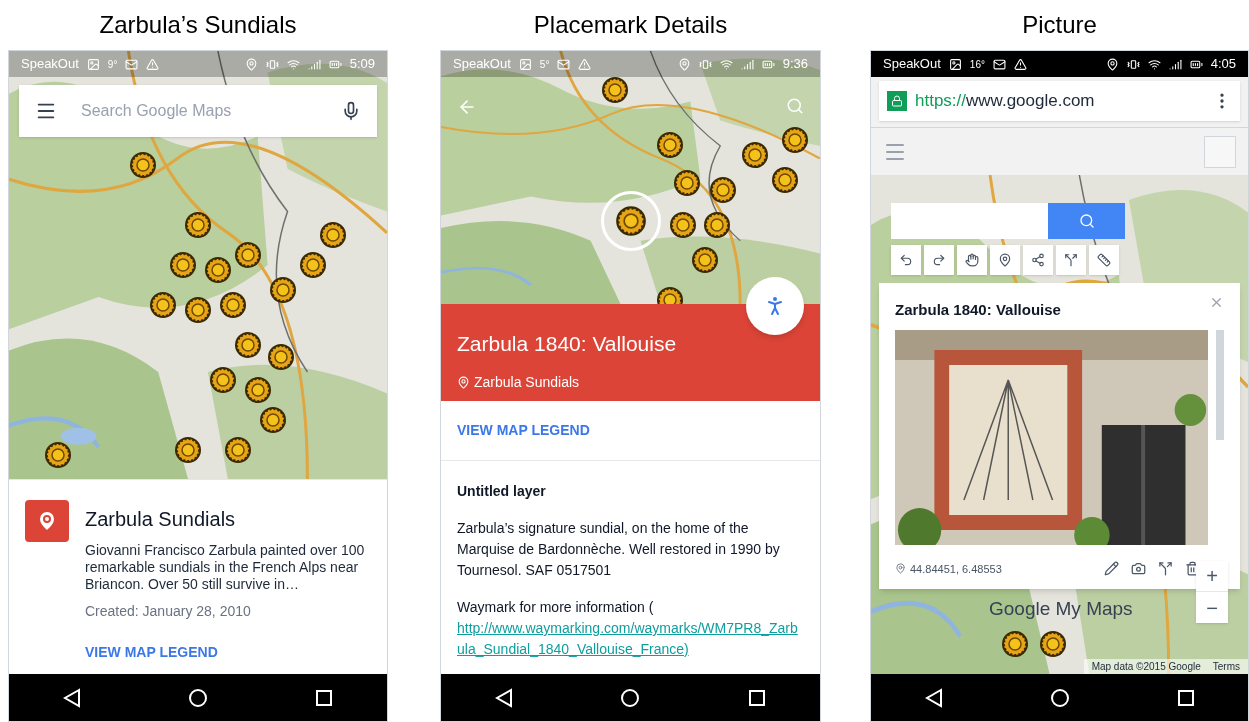 The width and height of the screenshot is (1249, 722). I want to click on description: Zarbula’s signature sundial, on the home of the Marquise de Bardonnèche. Well restored in 1990 by Tournesol. SAF 0517501, so click(619, 549).